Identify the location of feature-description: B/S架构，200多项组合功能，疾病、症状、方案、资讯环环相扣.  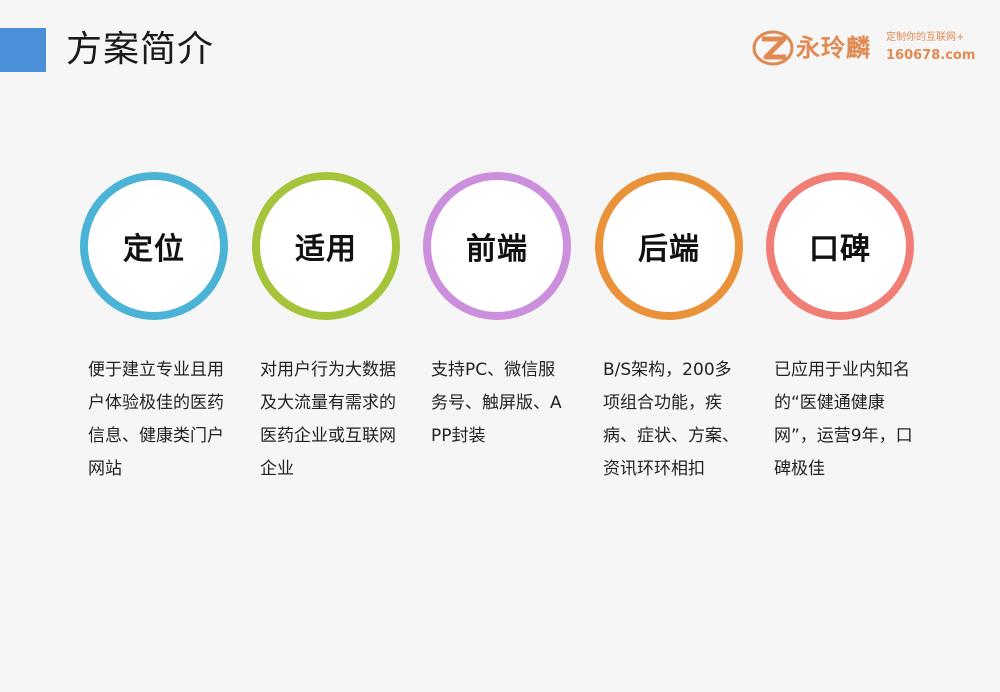
(671, 419).